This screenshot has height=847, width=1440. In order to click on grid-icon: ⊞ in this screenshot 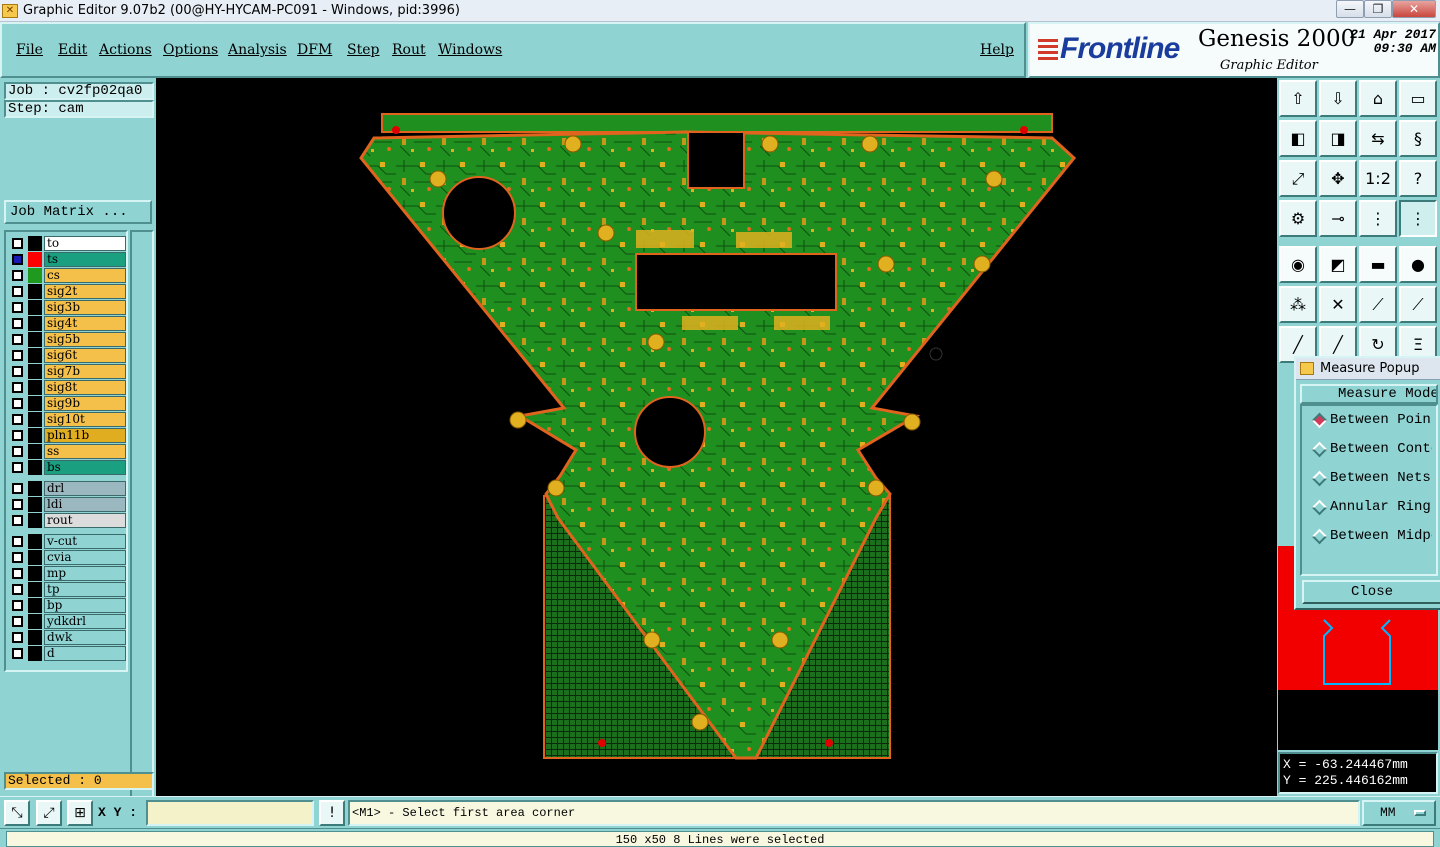, I will do `click(80, 813)`.